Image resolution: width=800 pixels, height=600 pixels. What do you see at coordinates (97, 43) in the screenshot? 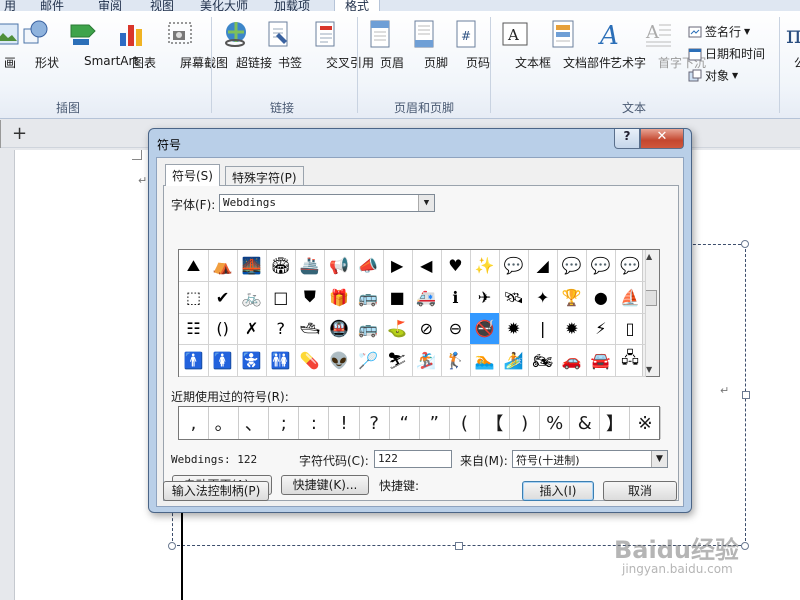
I see `smartart-button: SmartArt` at bounding box center [97, 43].